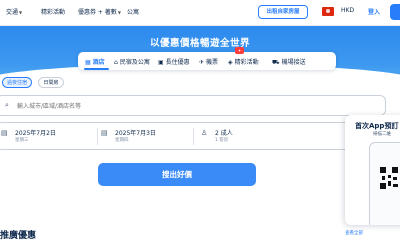 This screenshot has height=240, width=400. I want to click on login-link: 登入, so click(374, 11).